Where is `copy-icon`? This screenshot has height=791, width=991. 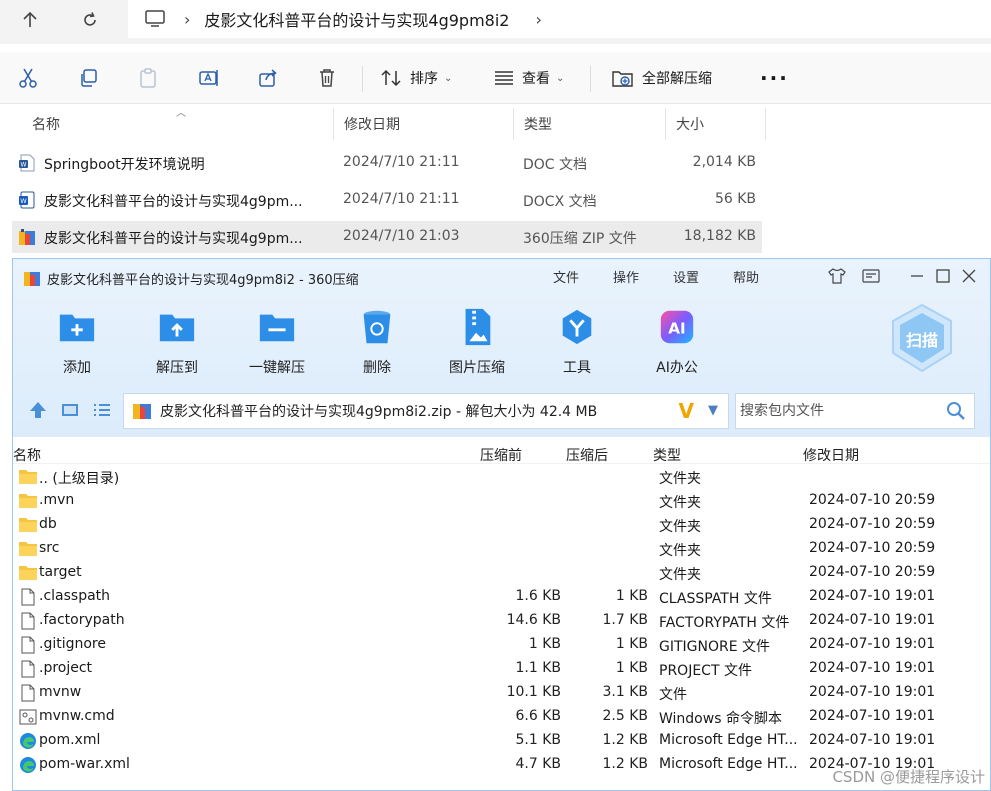 copy-icon is located at coordinates (89, 78).